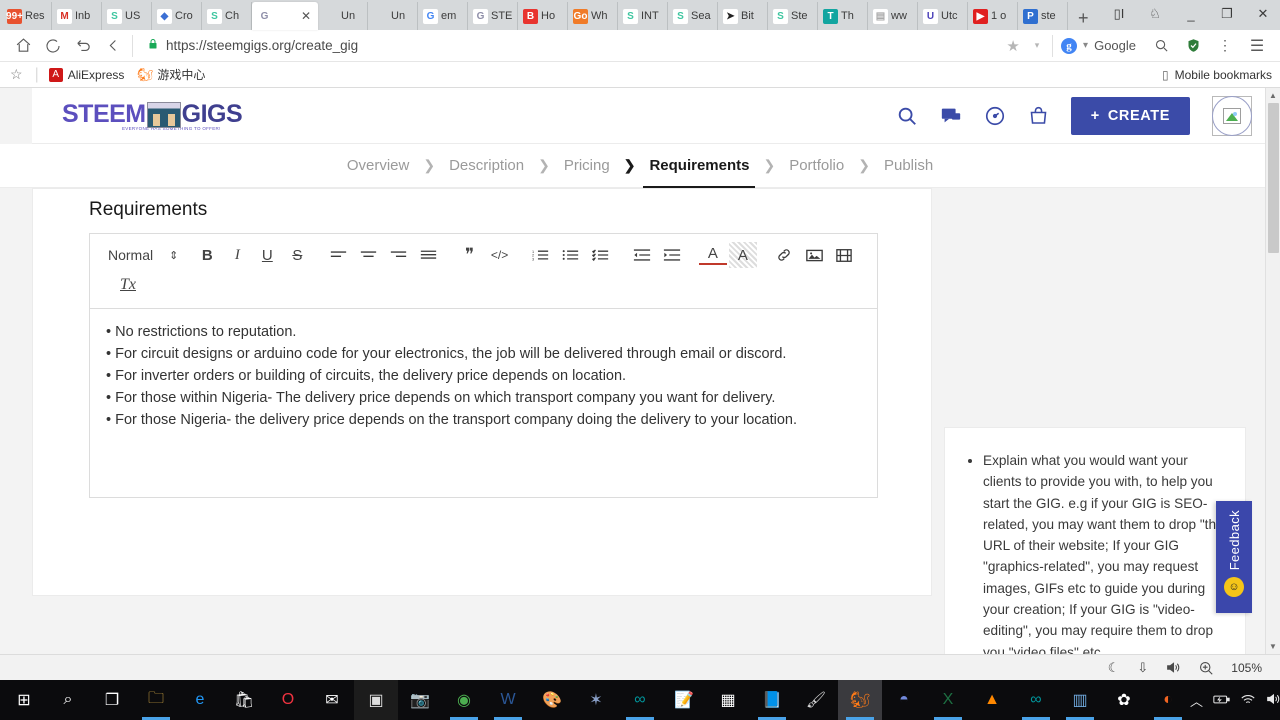  I want to click on dashboard-icon, so click(995, 116).